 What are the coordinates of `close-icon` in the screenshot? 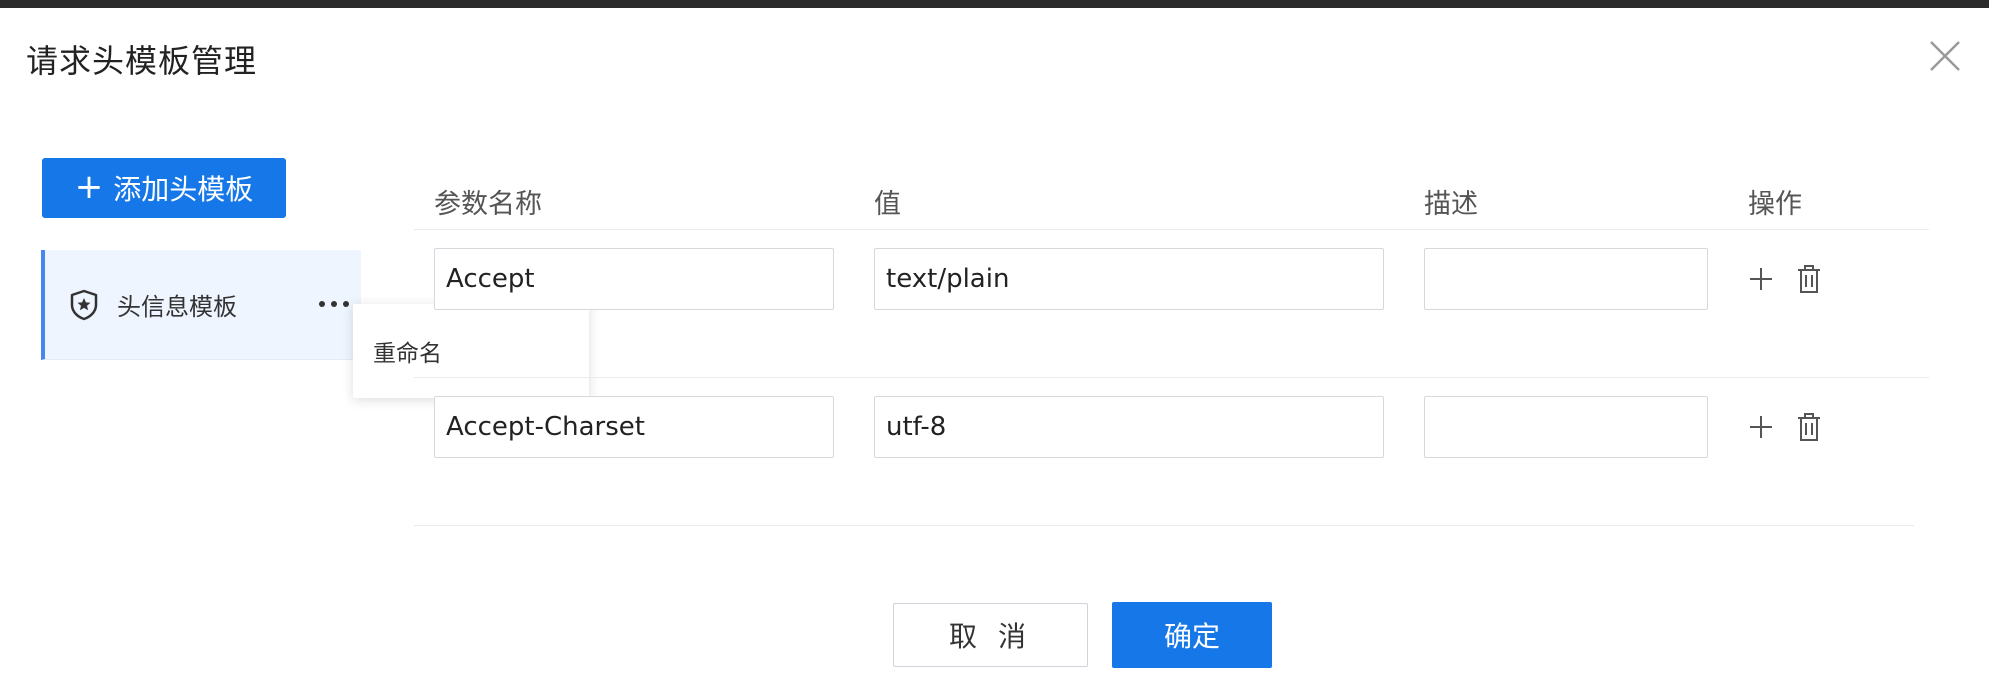 It's located at (1945, 56).